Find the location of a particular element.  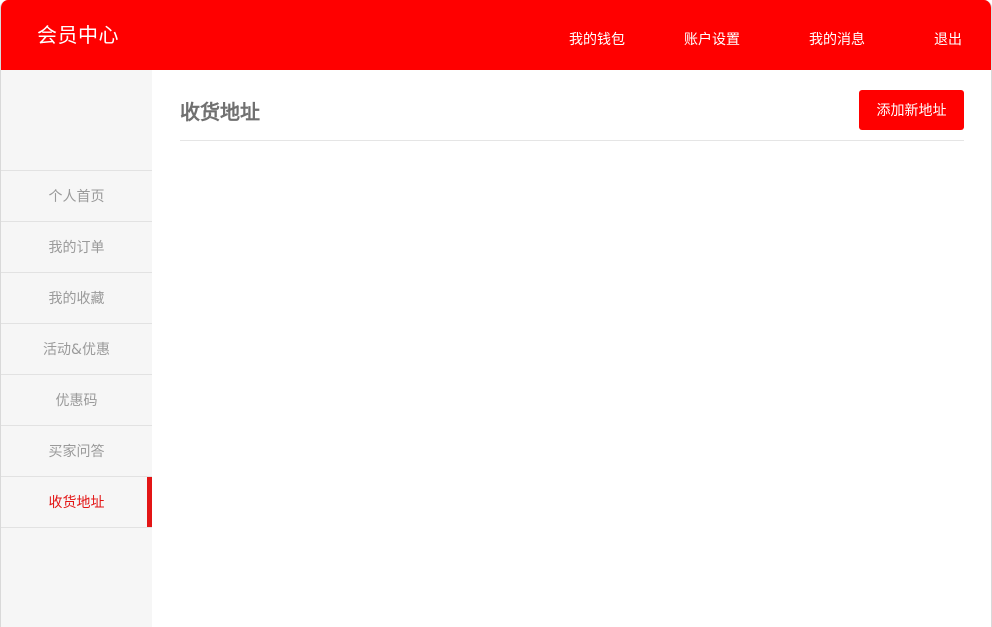

nav-logout-link: 退出 is located at coordinates (948, 40).